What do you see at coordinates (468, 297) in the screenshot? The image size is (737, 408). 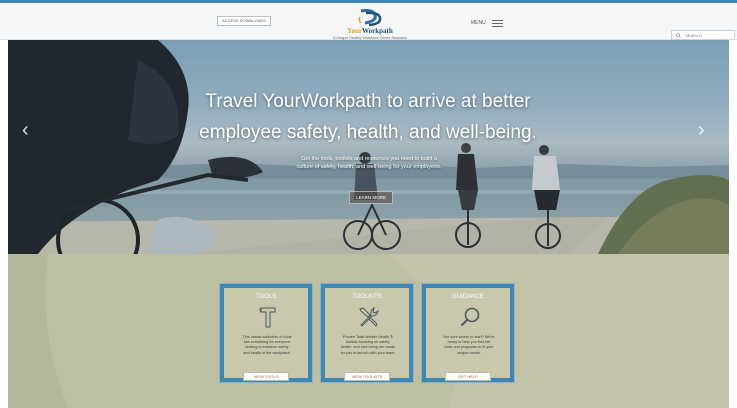 I see `guidance-card-title: GUIDANCE` at bounding box center [468, 297].